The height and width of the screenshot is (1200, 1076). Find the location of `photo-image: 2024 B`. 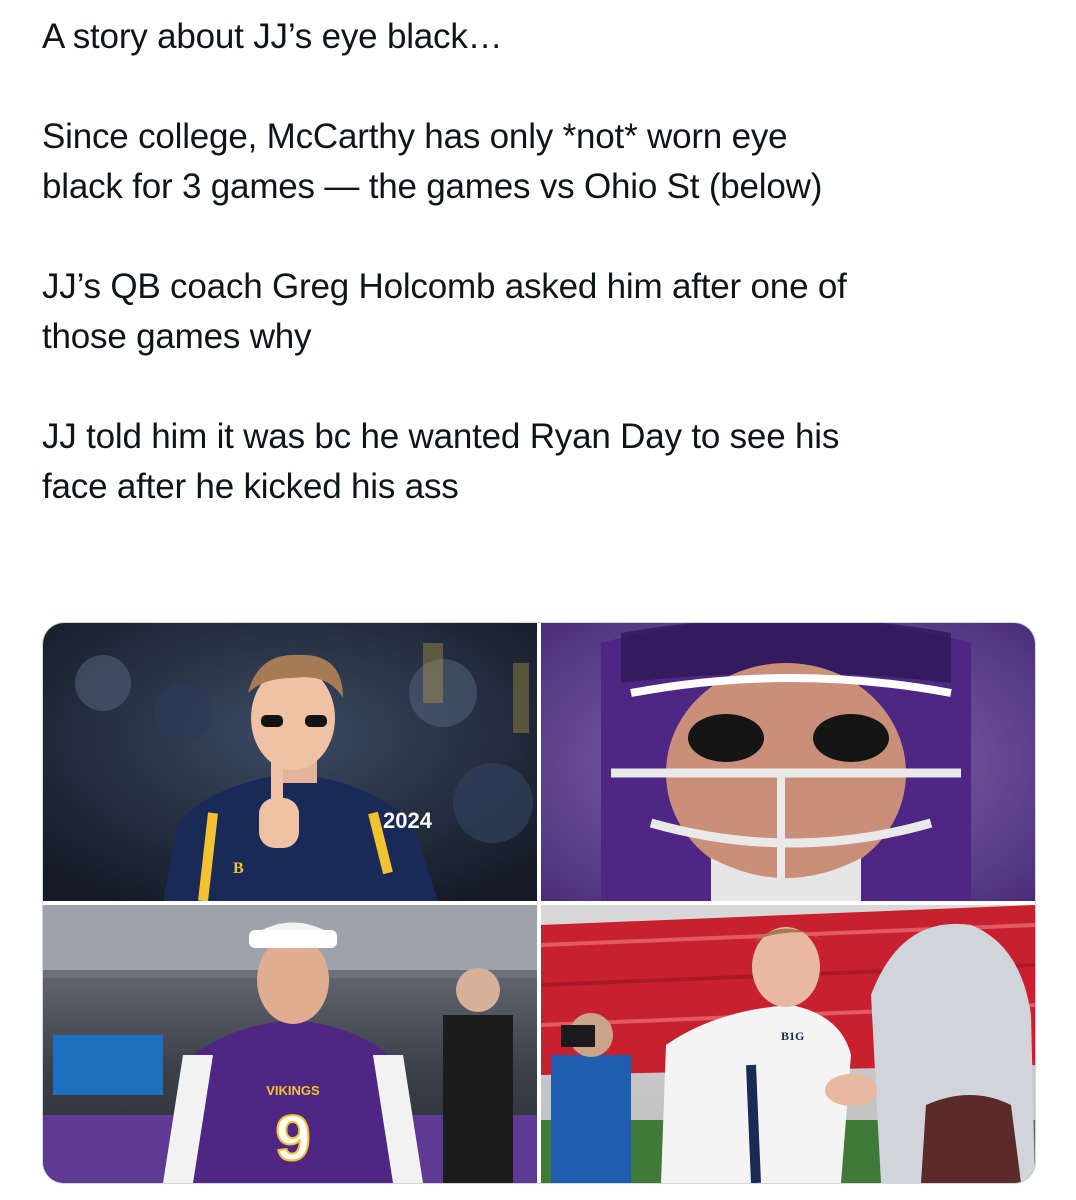

photo-image: 2024 B is located at coordinates (290, 762).